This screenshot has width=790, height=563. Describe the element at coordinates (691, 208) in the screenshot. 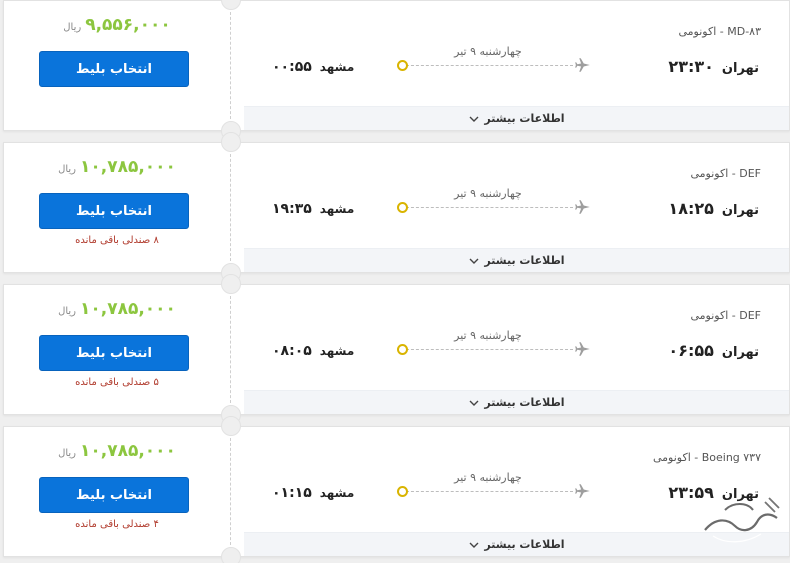

I see `origin-time: ۱۸:۲۵` at that location.